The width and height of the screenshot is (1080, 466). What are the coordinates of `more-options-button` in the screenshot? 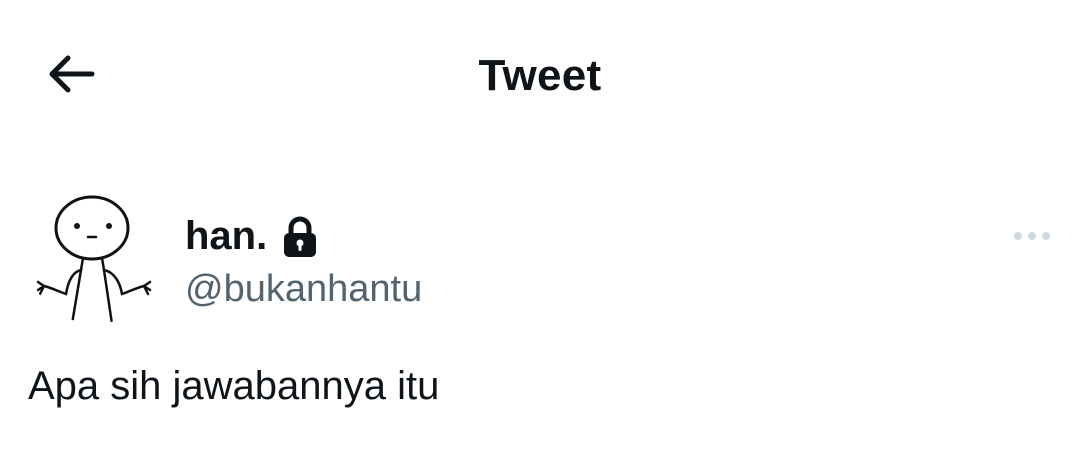 It's located at (1032, 236).